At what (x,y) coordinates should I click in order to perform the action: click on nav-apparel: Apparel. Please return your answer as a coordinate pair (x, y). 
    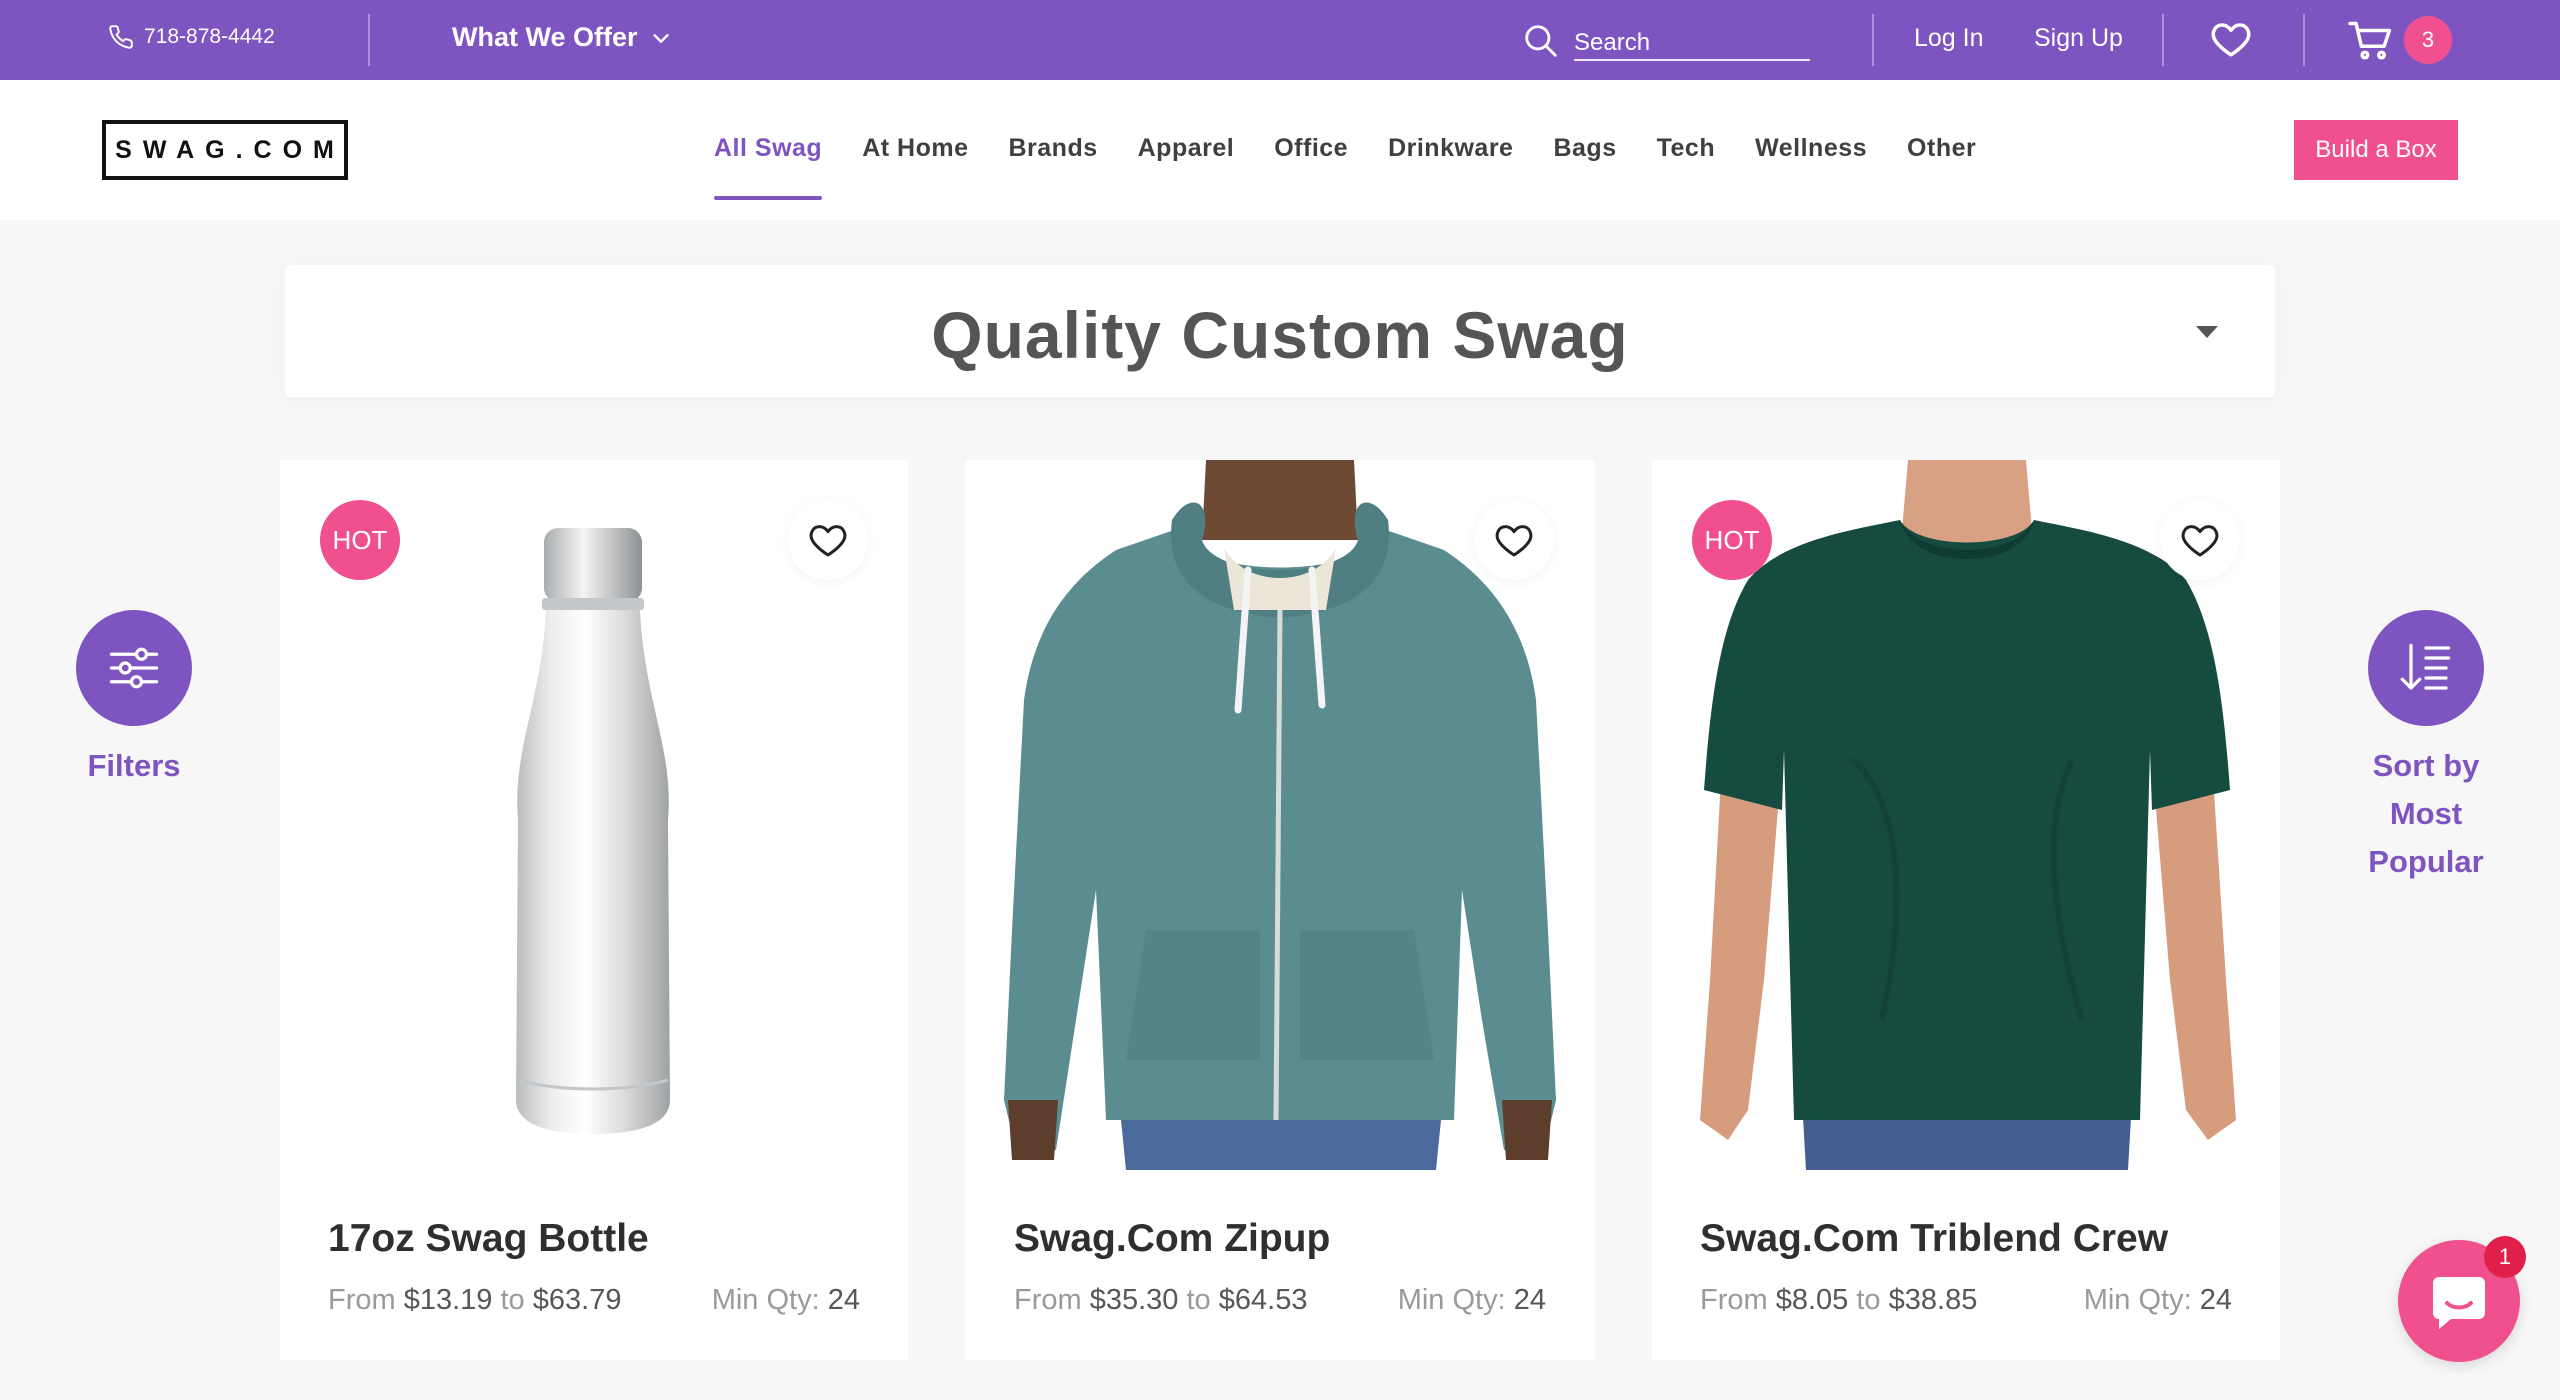
    Looking at the image, I should click on (1186, 148).